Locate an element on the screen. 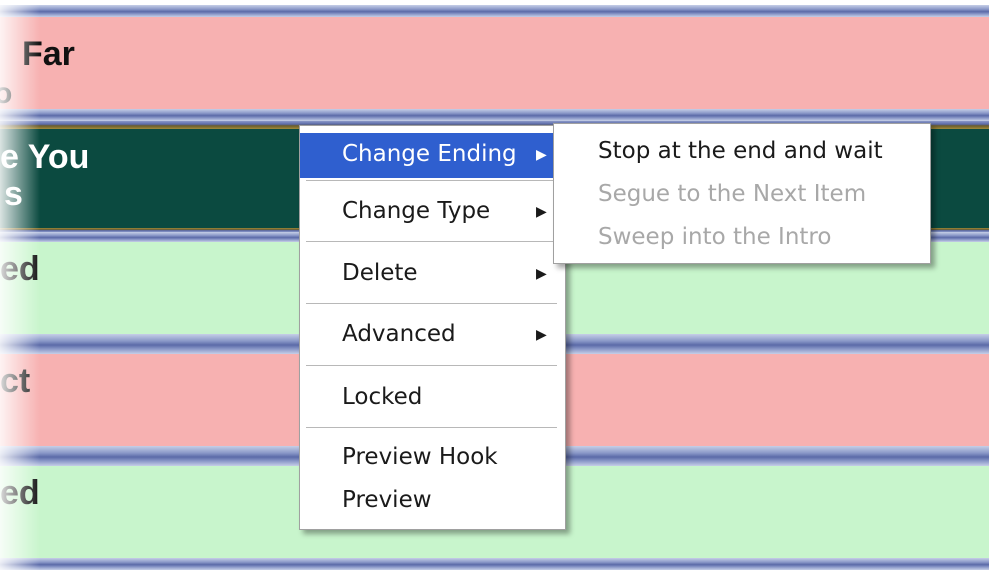 The image size is (989, 573). submenu-item-sweep-intro: Sweep into the Intro is located at coordinates (714, 237).